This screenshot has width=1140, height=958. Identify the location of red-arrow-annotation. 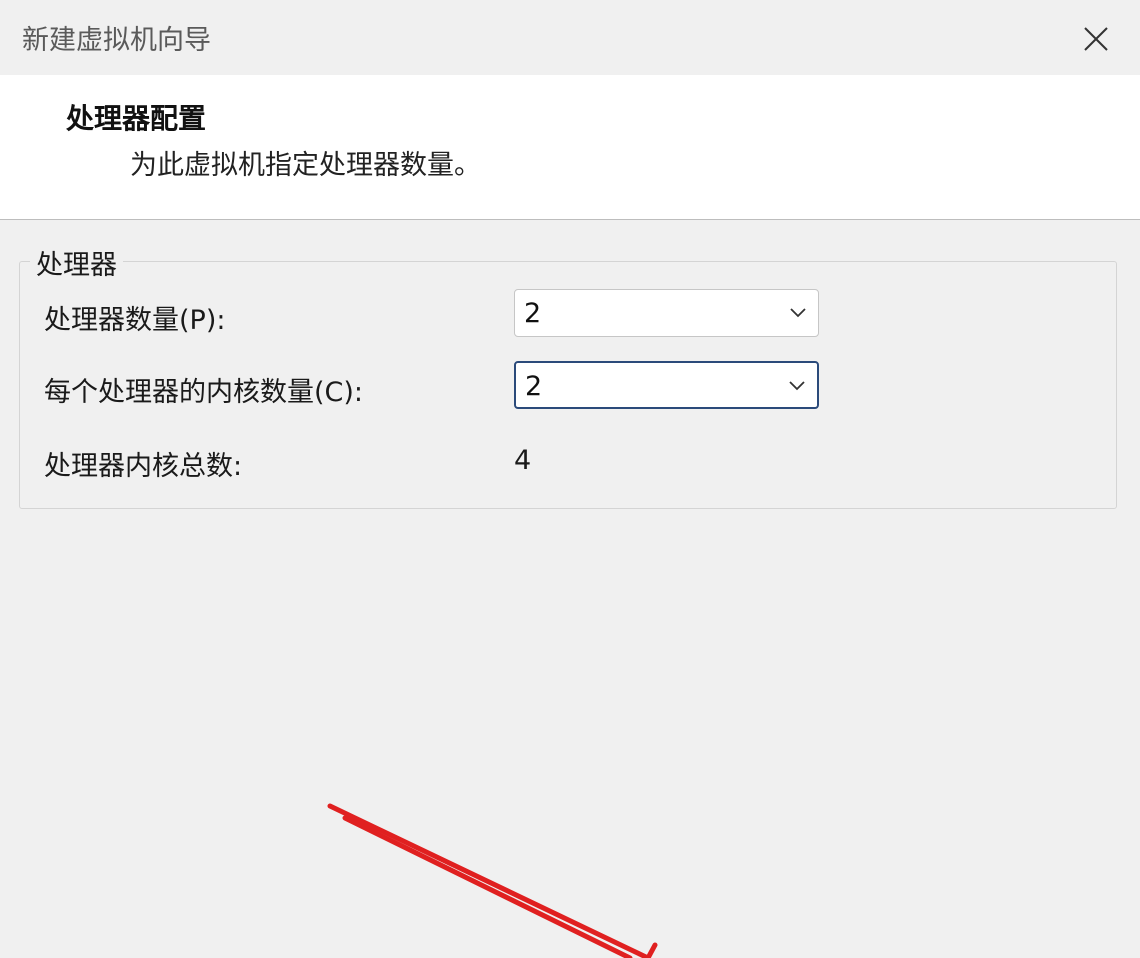
(492, 880).